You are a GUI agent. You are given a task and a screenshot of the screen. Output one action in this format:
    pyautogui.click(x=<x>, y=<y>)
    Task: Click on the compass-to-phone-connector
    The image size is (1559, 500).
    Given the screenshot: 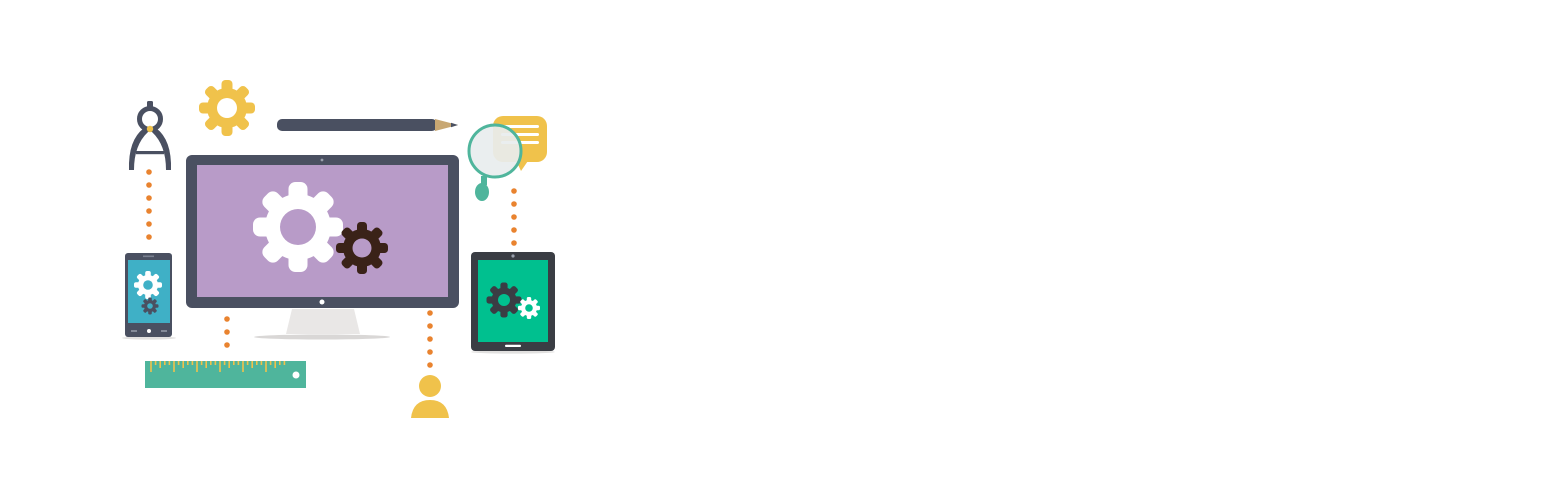 What is the action you would take?
    pyautogui.click(x=149, y=204)
    